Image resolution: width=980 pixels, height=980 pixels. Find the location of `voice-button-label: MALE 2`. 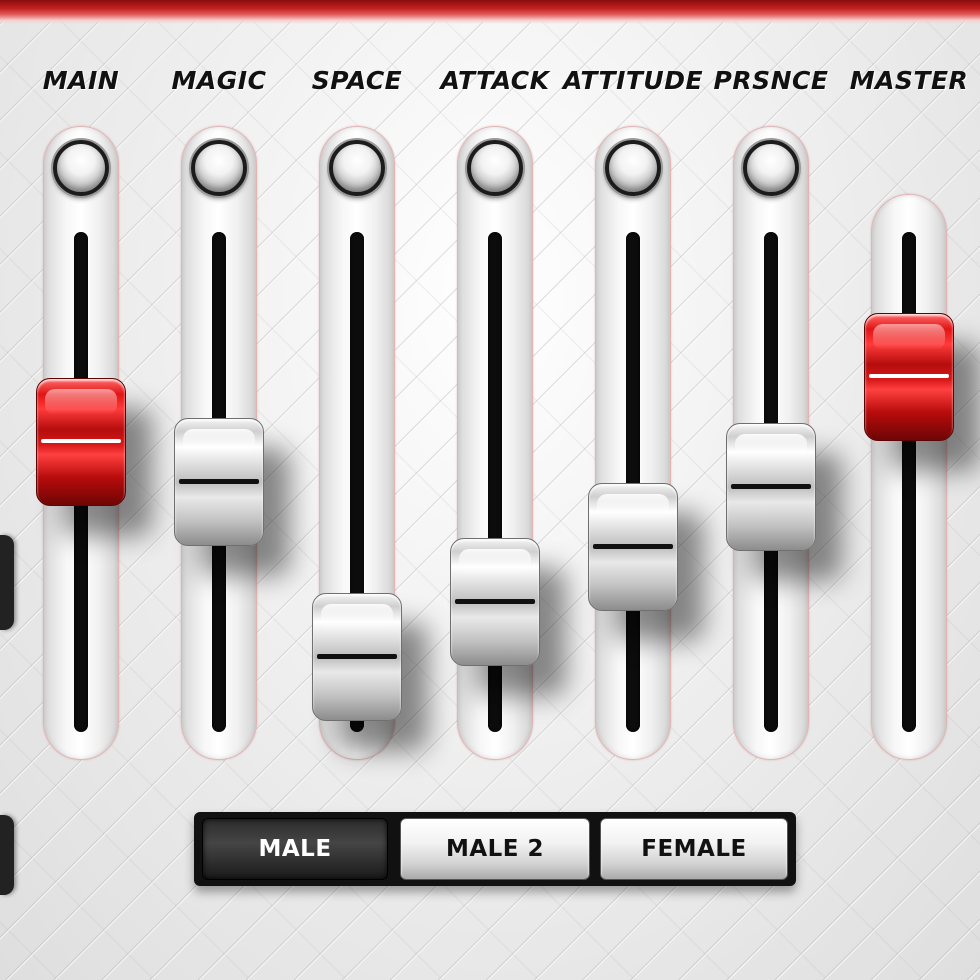

voice-button-label: MALE 2 is located at coordinates (495, 849).